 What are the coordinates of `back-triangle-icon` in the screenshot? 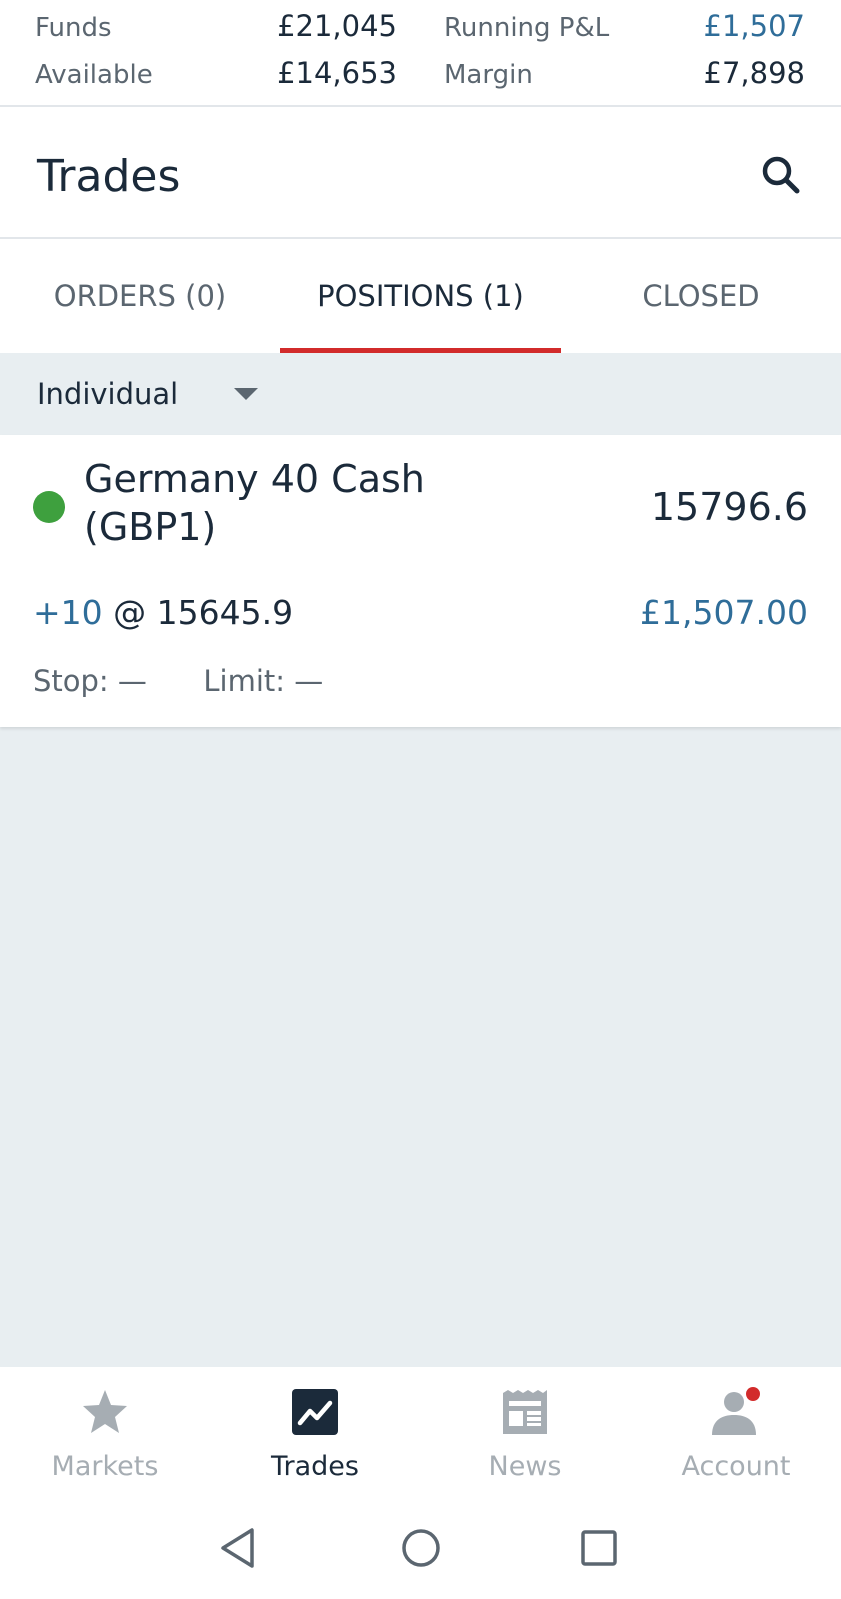 It's located at (237, 1548).